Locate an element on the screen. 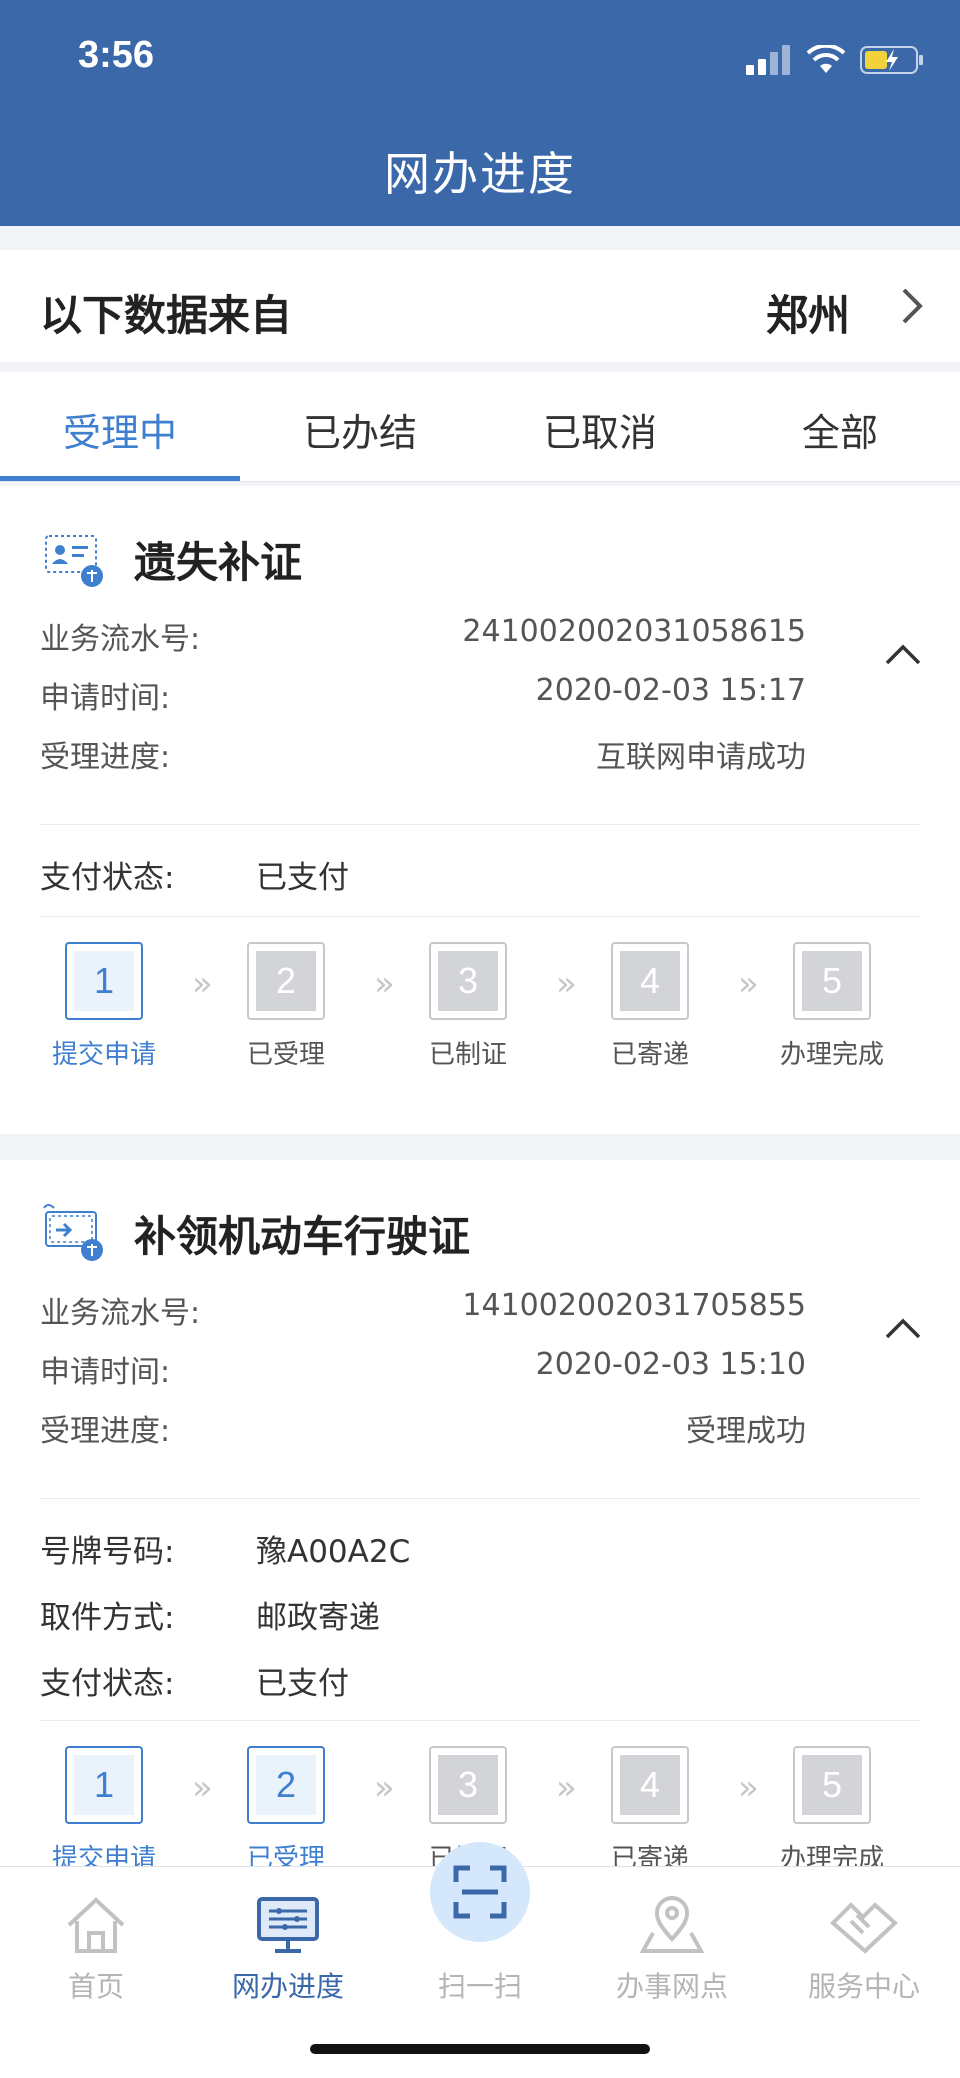 The height and width of the screenshot is (2078, 960). tab-cancelled: 已取消 is located at coordinates (600, 426).